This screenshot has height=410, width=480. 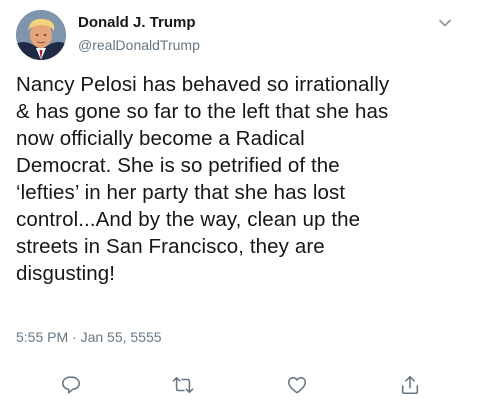 I want to click on avatar, so click(x=41, y=35).